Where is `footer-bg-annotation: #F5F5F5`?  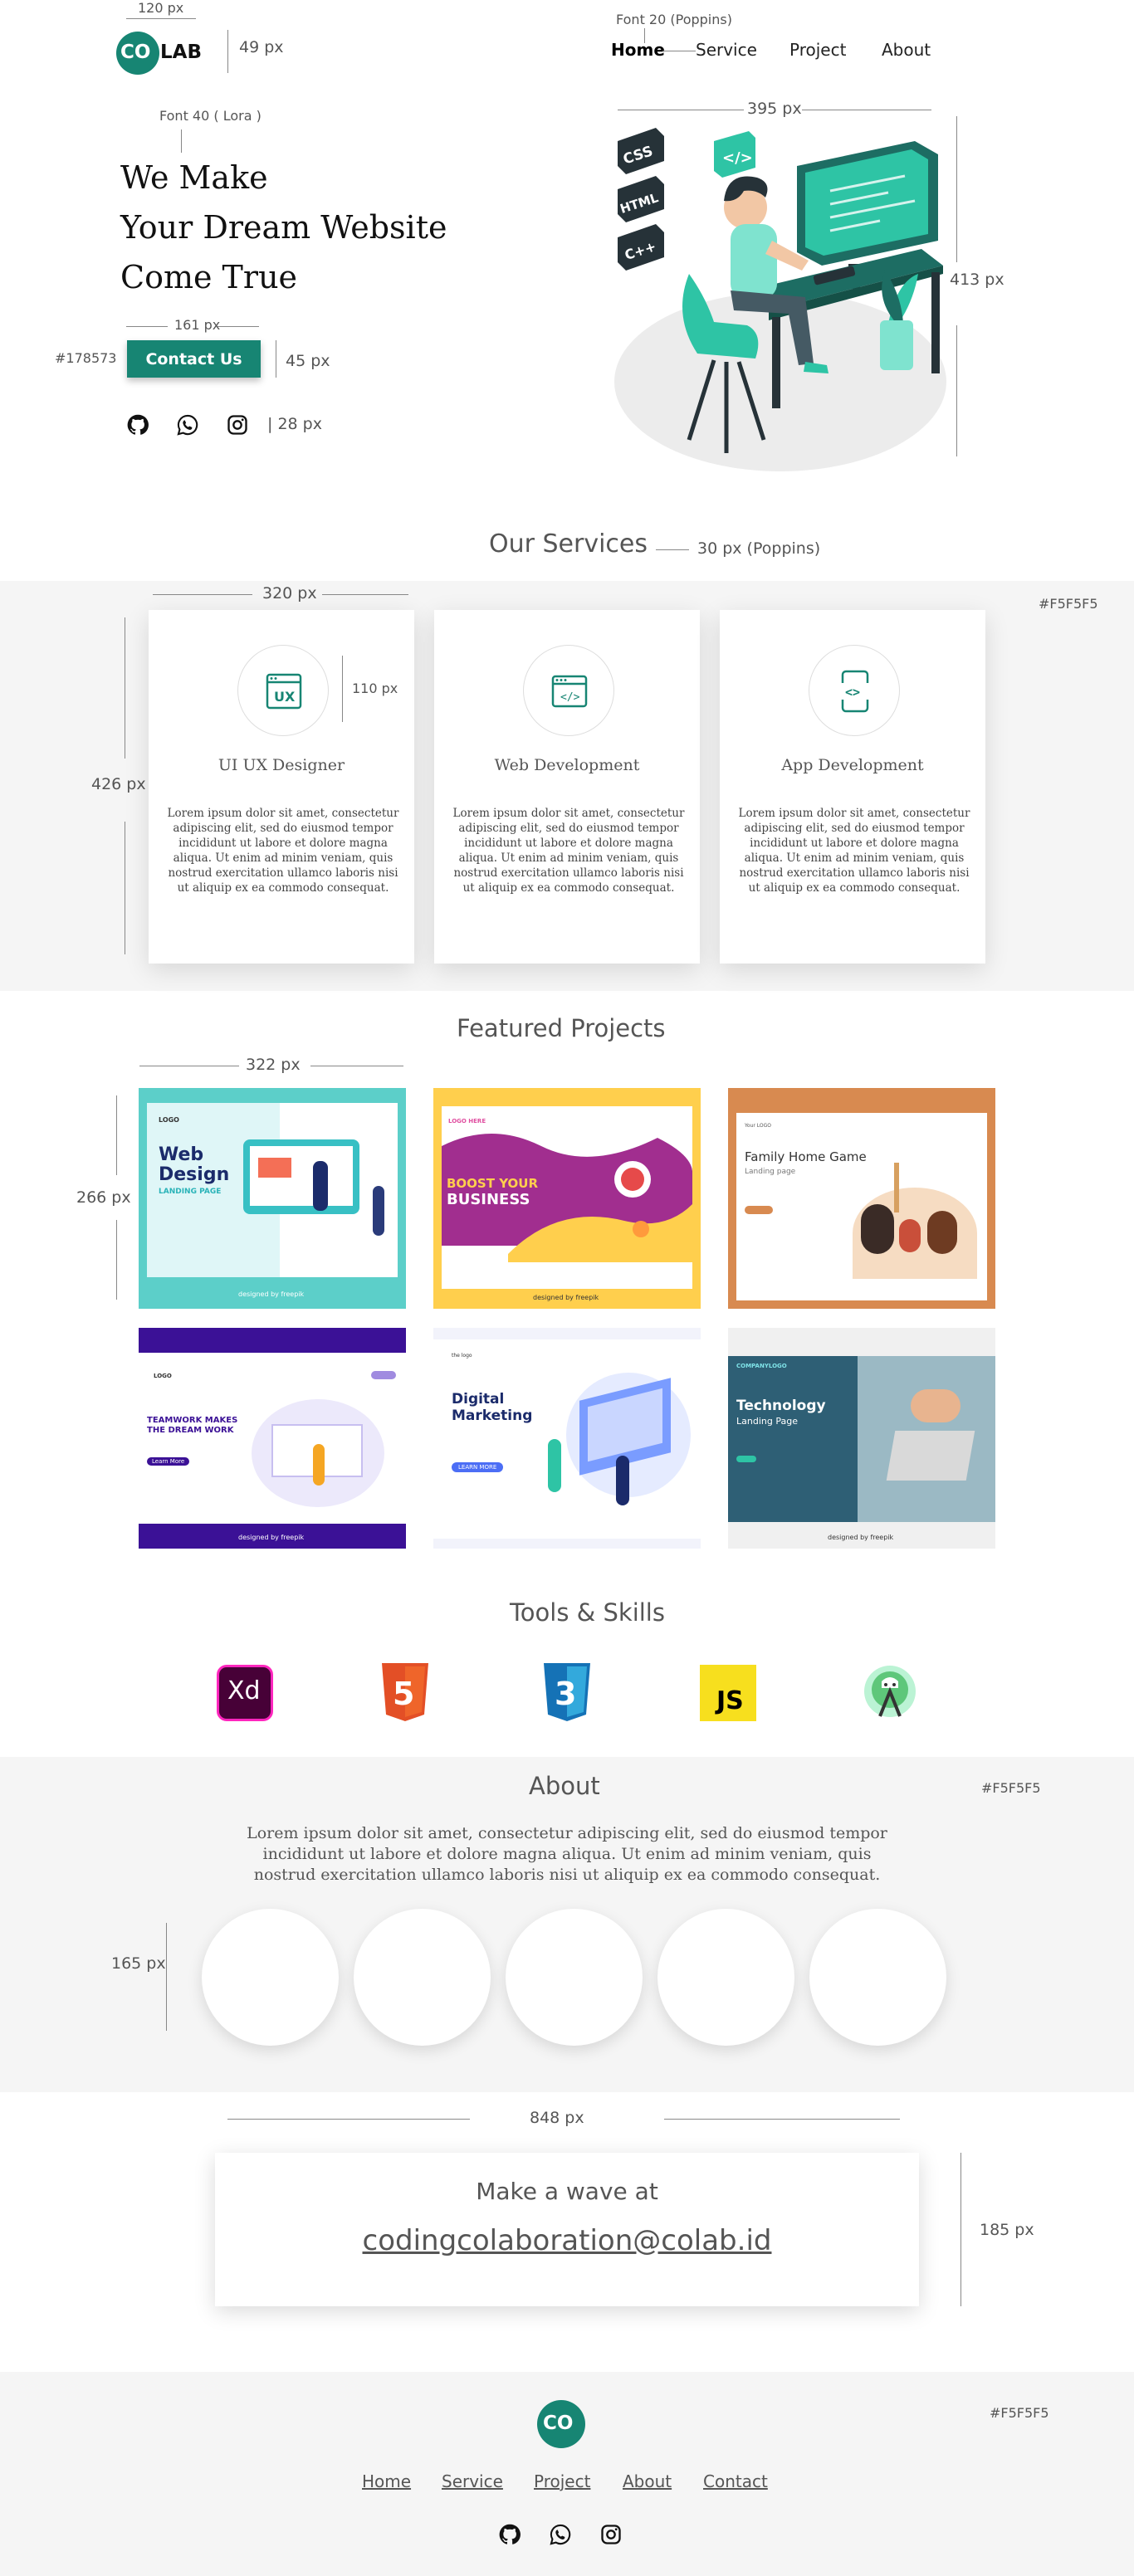
footer-bg-annotation: #F5F5F5 is located at coordinates (1019, 2413).